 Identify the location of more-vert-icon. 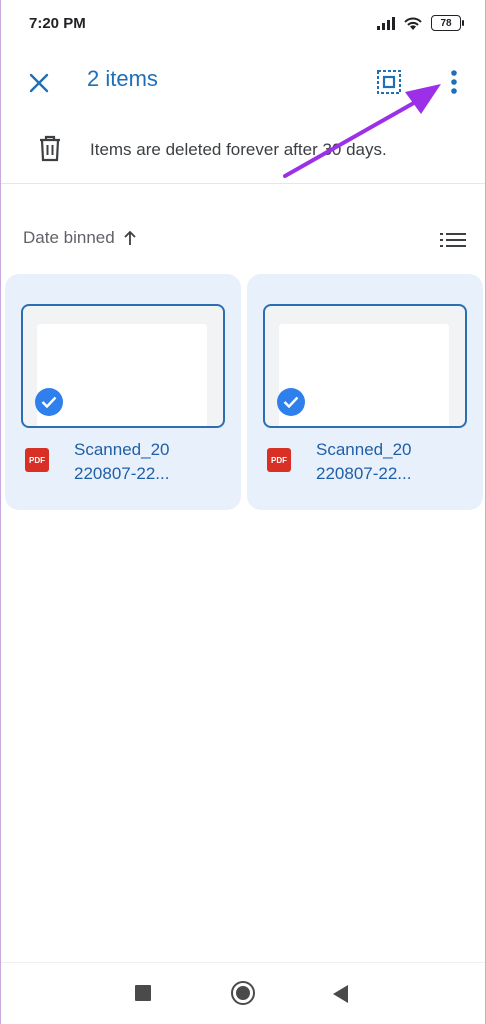
(454, 82).